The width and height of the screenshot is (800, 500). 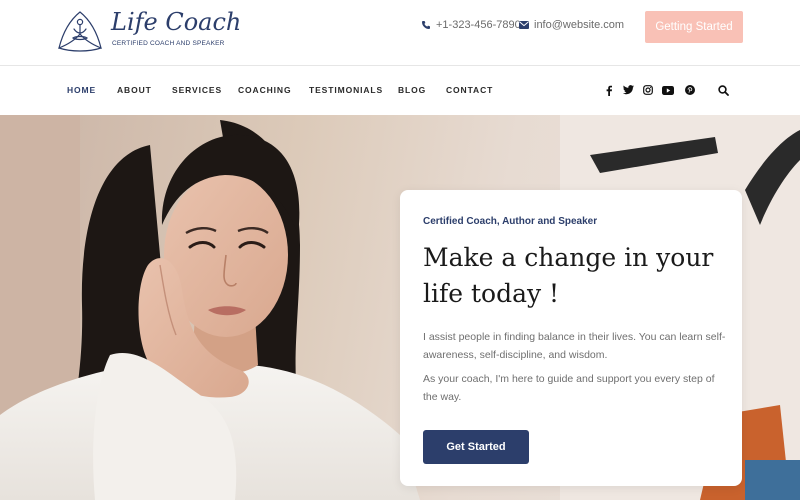 What do you see at coordinates (668, 90) in the screenshot?
I see `youtube-icon` at bounding box center [668, 90].